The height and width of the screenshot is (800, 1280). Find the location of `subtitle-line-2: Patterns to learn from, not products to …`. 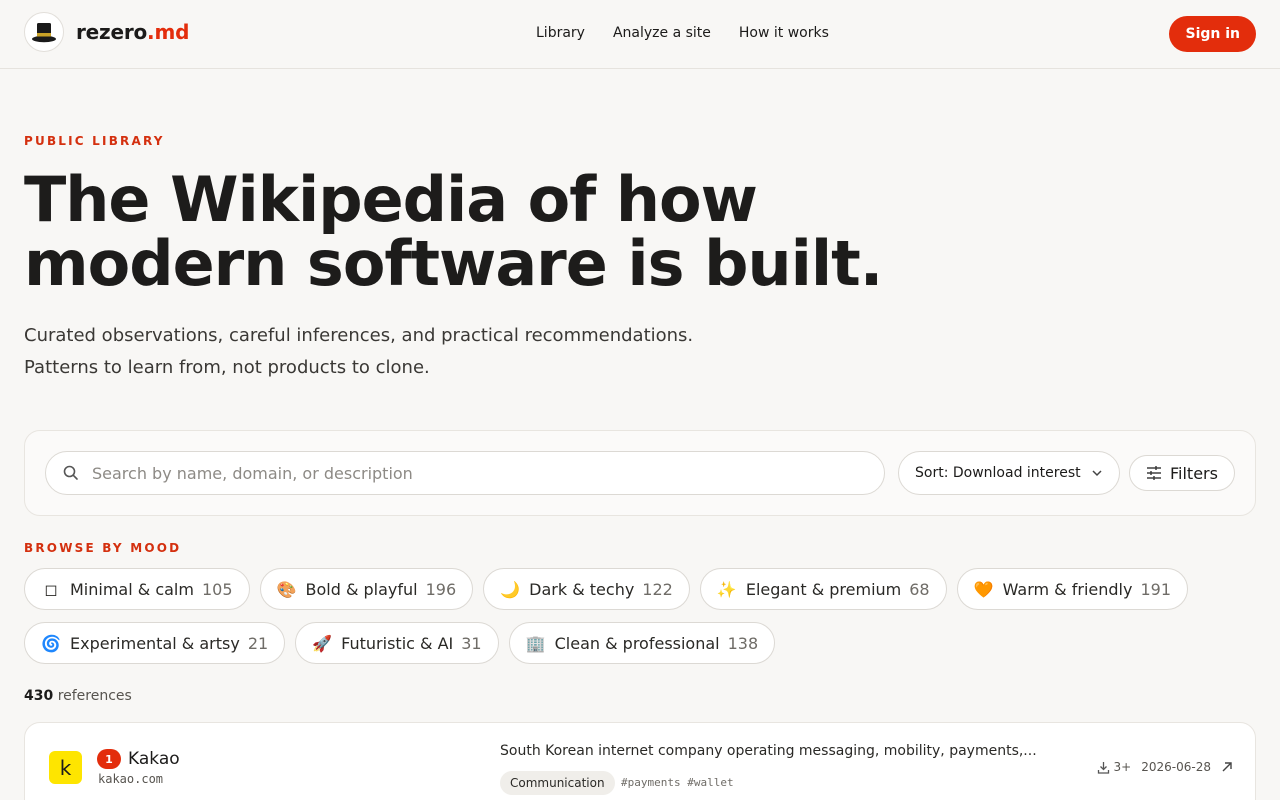

subtitle-line-2: Patterns to learn from, not products to … is located at coordinates (227, 367).